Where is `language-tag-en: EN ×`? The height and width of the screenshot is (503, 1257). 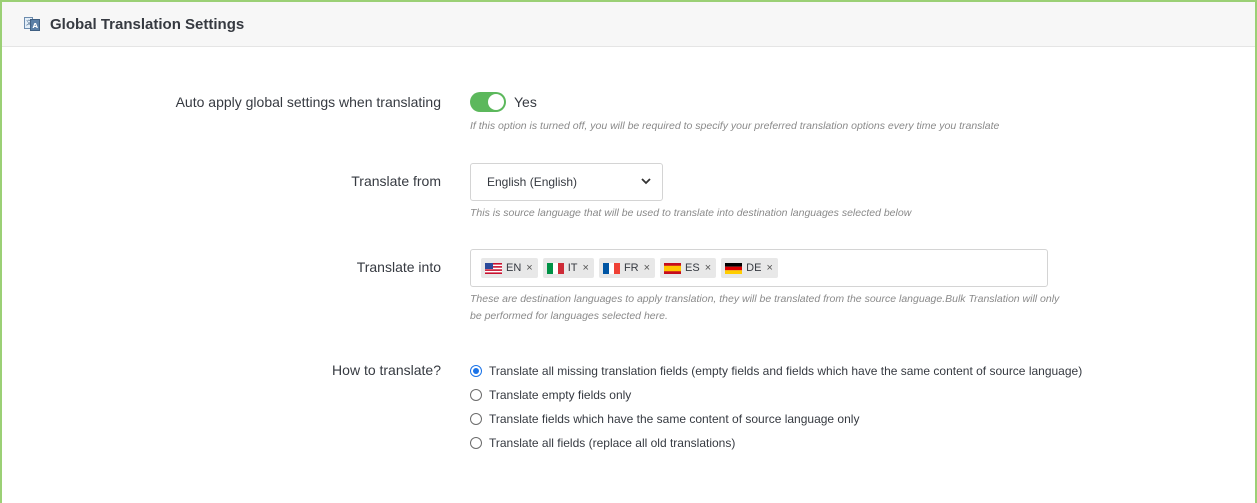
language-tag-en: EN × is located at coordinates (509, 268).